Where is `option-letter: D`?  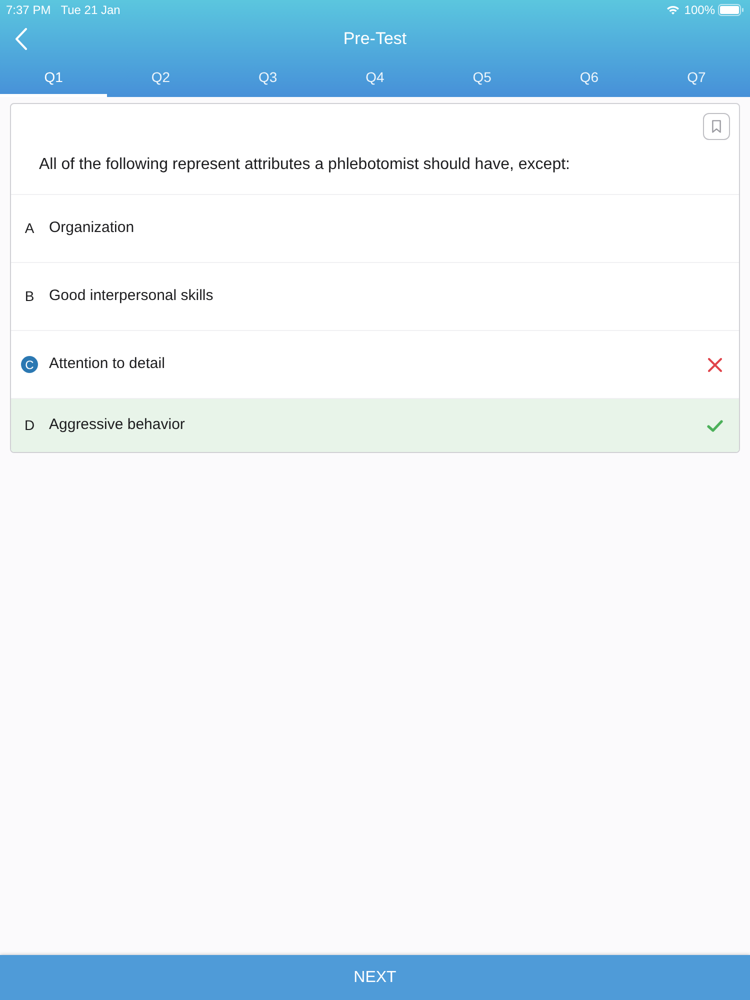 option-letter: D is located at coordinates (29, 425).